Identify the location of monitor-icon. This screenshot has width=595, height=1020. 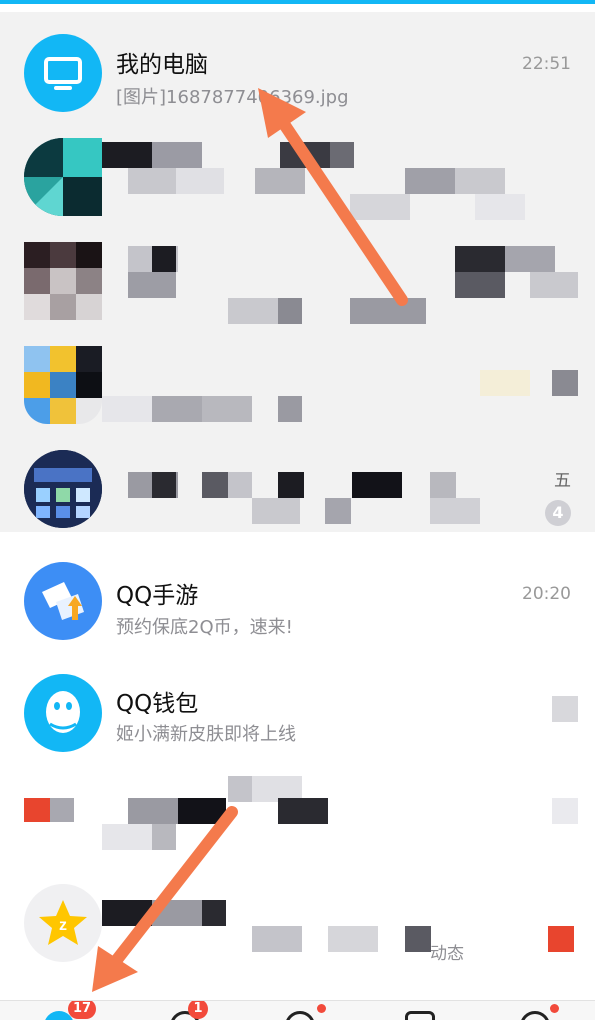
(63, 73).